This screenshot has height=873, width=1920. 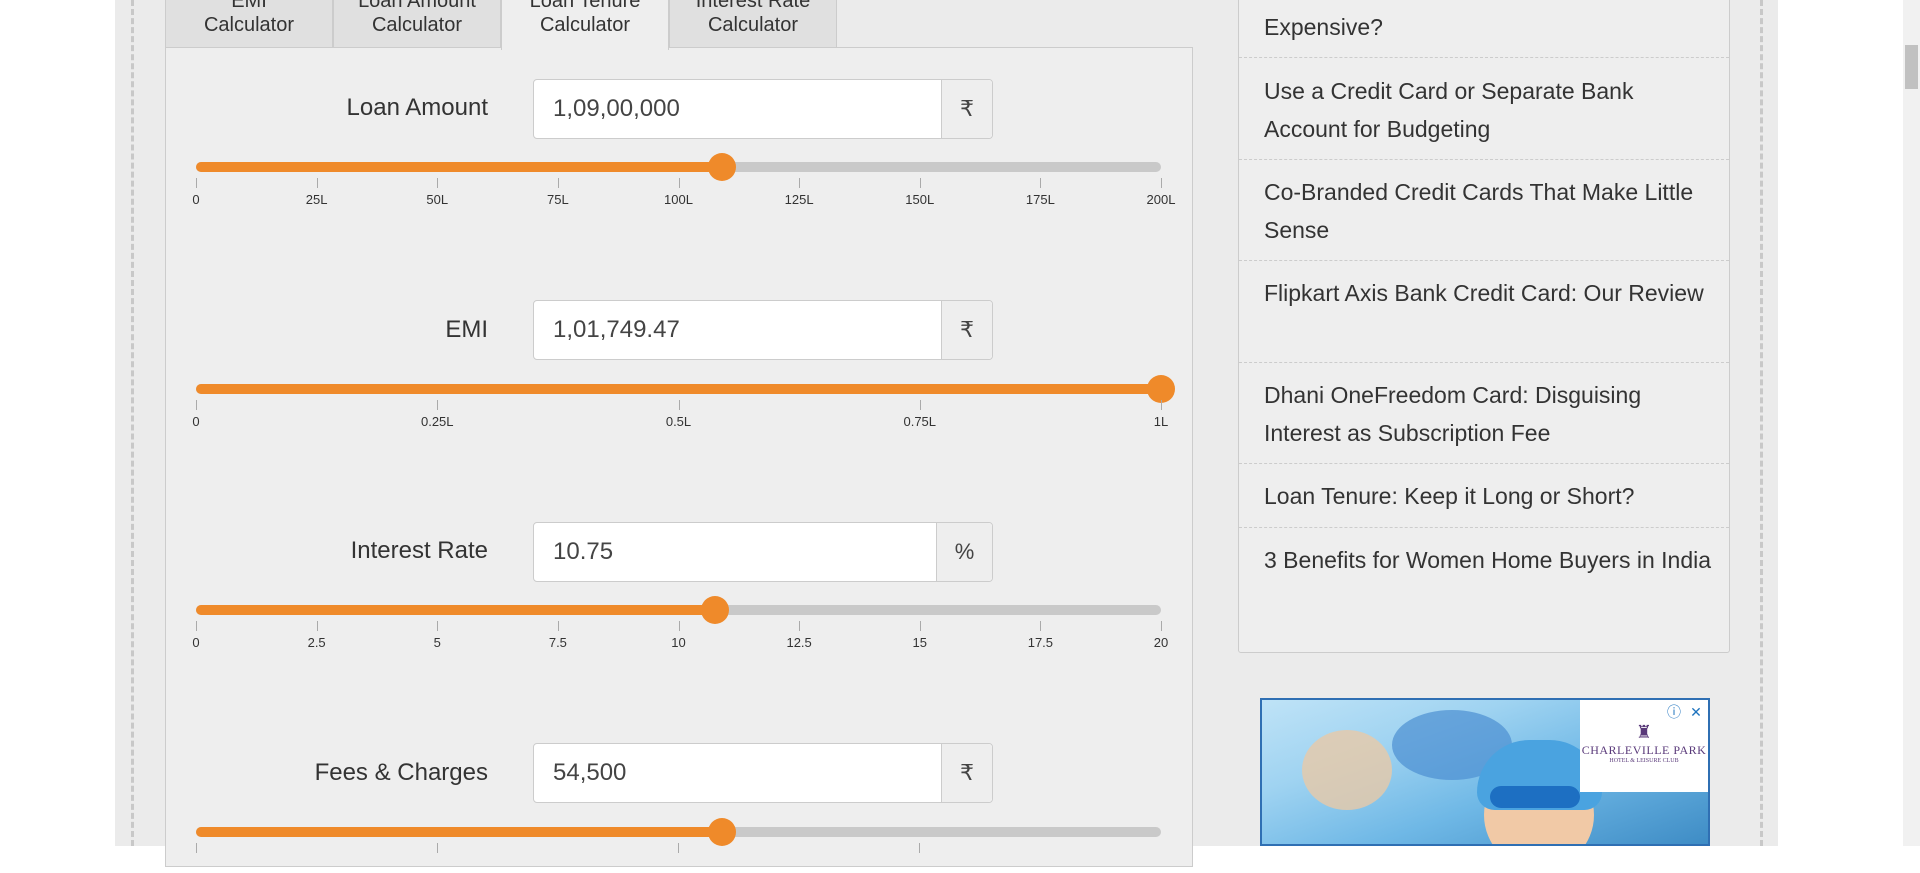 I want to click on tick-label: 2.5, so click(x=316, y=642).